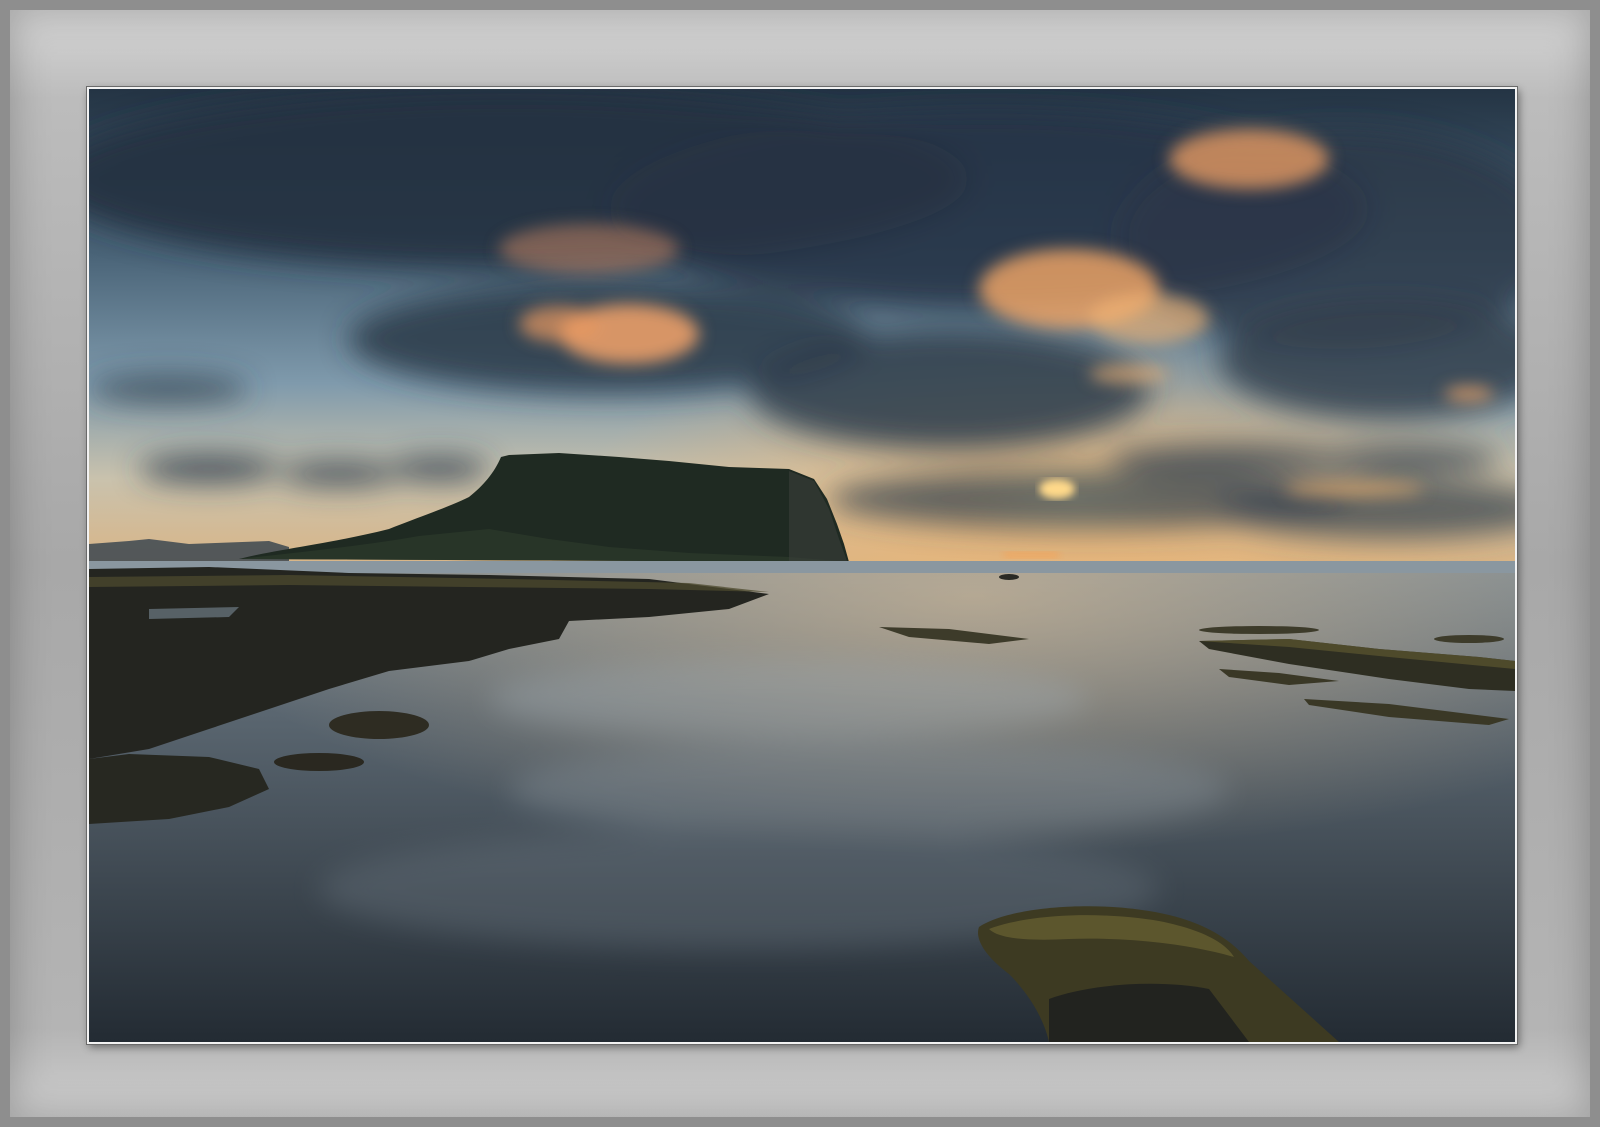 Image resolution: width=1600 pixels, height=1127 pixels. I want to click on horizon-glow, so click(1031, 555).